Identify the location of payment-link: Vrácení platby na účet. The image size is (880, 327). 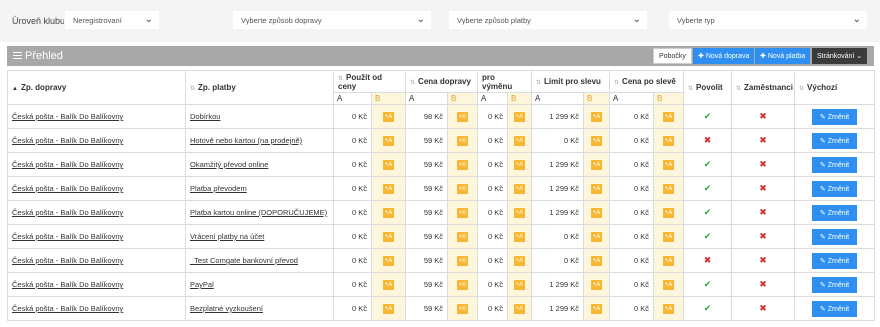
(259, 236).